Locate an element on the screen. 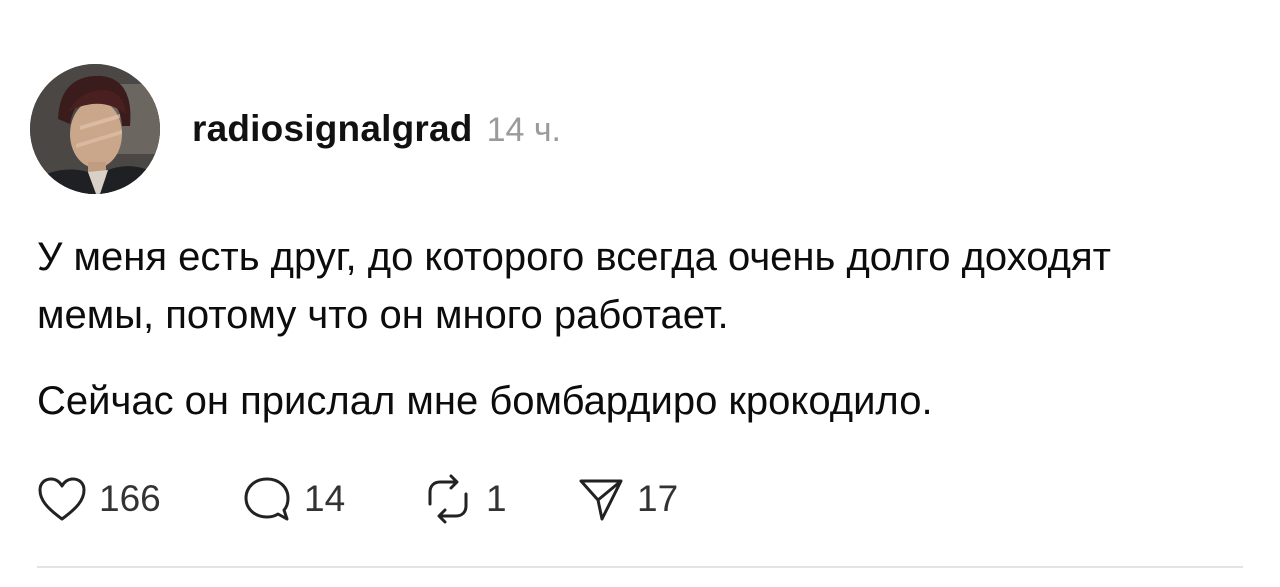 The width and height of the screenshot is (1280, 587). username-link: radiosignalgrad is located at coordinates (332, 129).